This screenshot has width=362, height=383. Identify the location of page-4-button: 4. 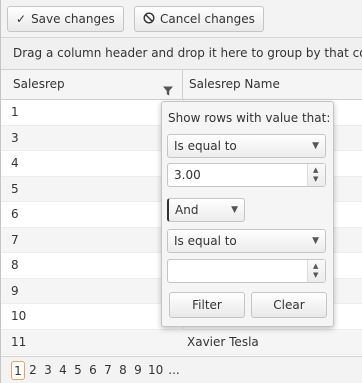
(63, 370).